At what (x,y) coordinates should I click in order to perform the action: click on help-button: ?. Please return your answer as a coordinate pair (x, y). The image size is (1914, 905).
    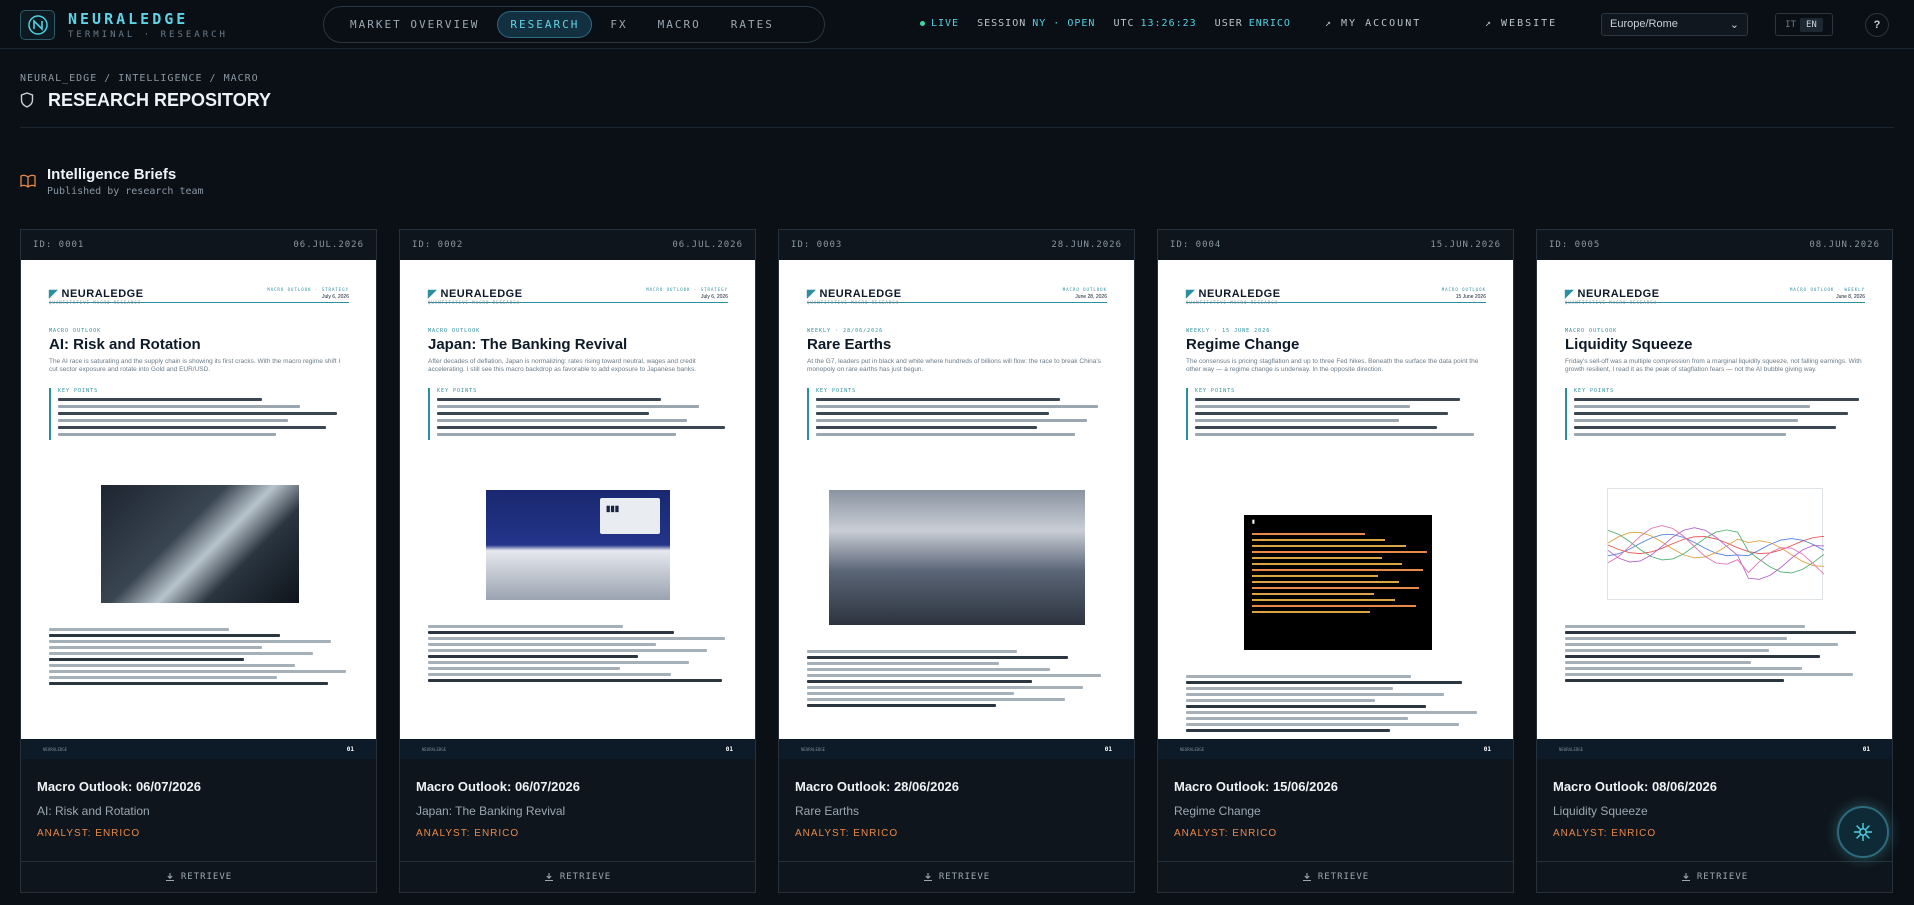
    Looking at the image, I should click on (1877, 25).